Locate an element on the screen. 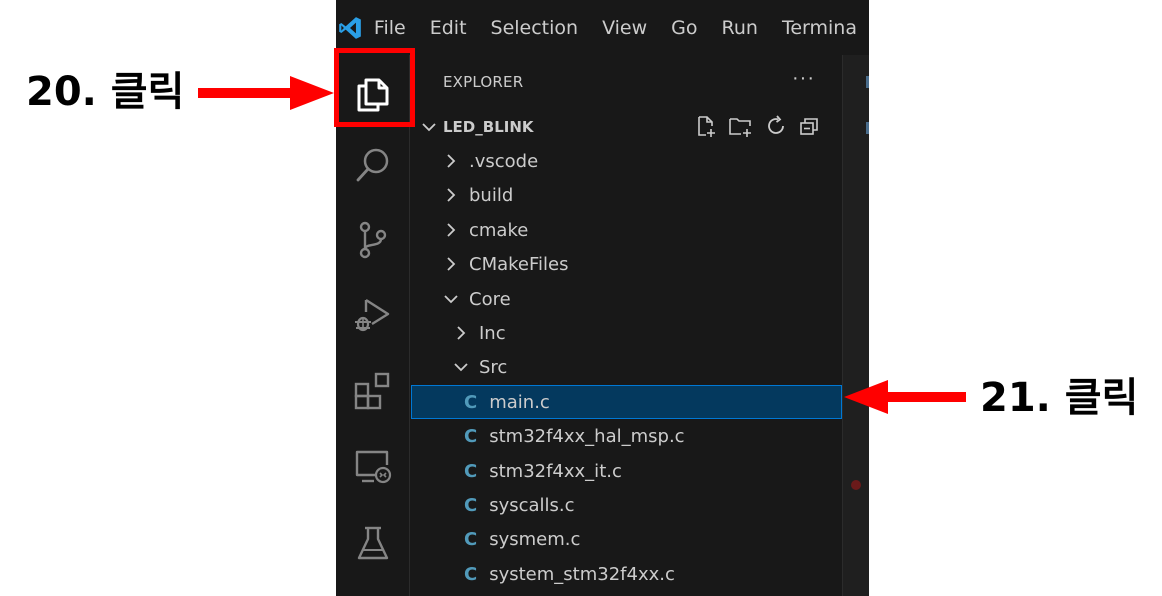 The width and height of the screenshot is (1162, 596). activity-run-debug is located at coordinates (373, 315).